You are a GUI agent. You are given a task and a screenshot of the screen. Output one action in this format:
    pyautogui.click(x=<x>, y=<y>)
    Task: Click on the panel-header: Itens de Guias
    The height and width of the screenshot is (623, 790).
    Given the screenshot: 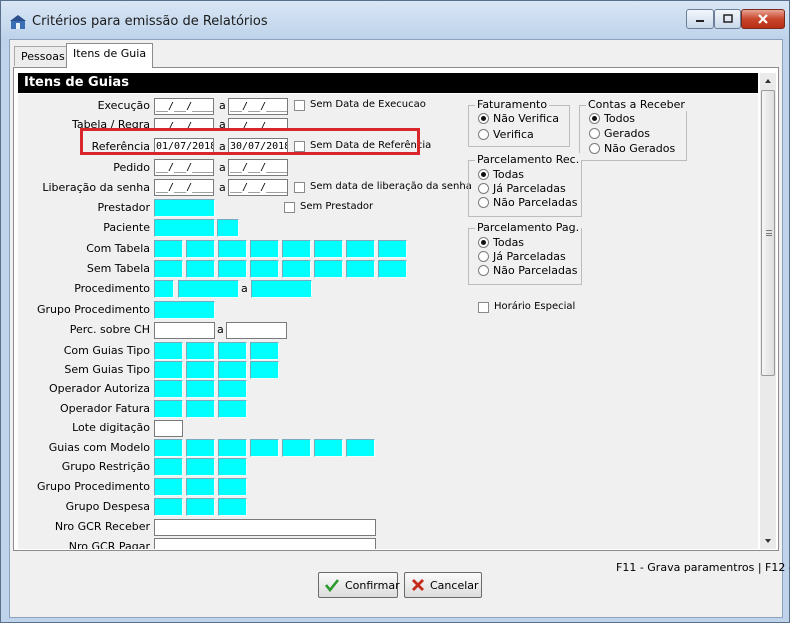 What is the action you would take?
    pyautogui.click(x=388, y=83)
    